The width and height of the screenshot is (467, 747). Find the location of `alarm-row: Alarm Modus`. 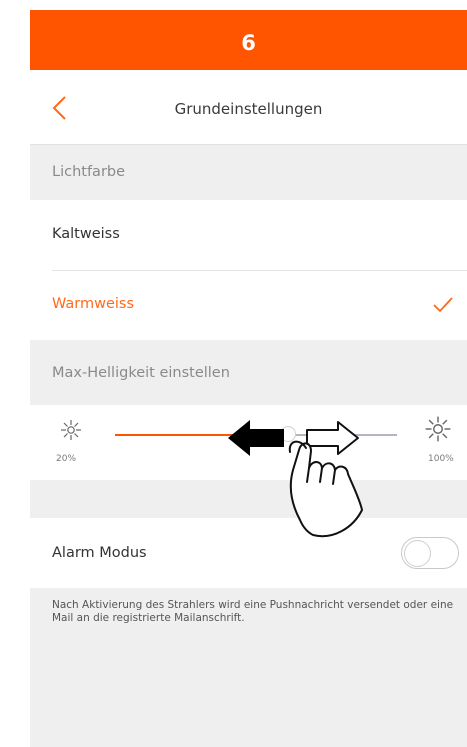

alarm-row: Alarm Modus is located at coordinates (248, 553).